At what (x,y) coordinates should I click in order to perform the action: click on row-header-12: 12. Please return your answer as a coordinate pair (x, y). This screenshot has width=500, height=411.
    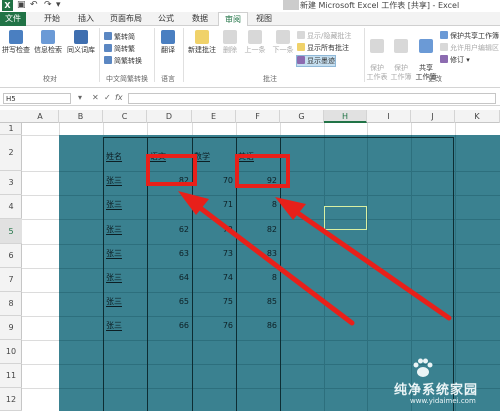
    Looking at the image, I should click on (11, 399).